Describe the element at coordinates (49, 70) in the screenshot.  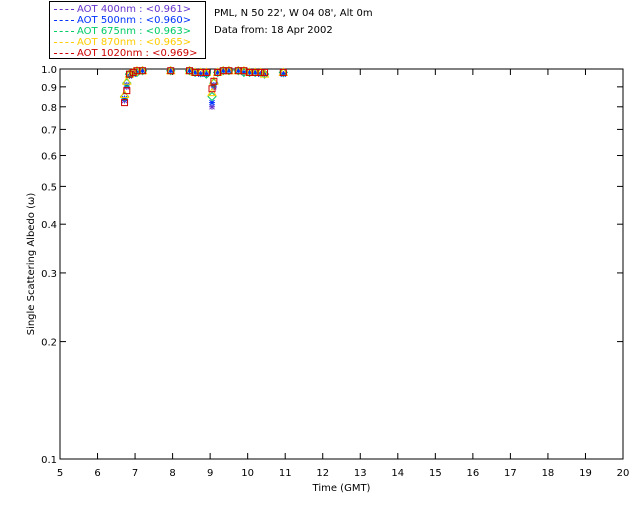
I see `y-tick-label: 1.0` at that location.